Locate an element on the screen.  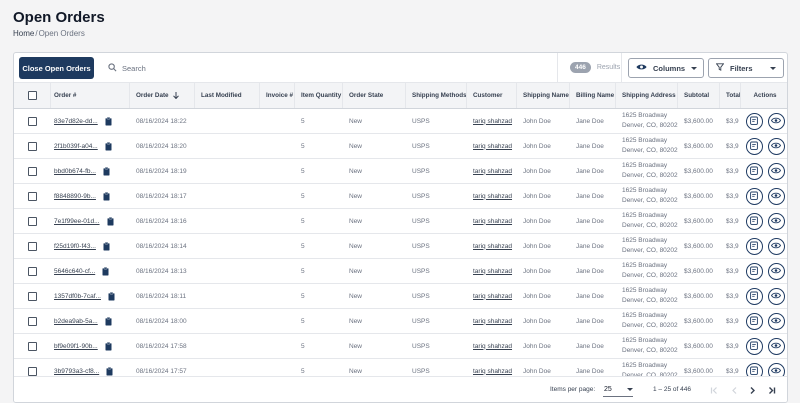
items-per-page-select: 25 is located at coordinates (618, 390).